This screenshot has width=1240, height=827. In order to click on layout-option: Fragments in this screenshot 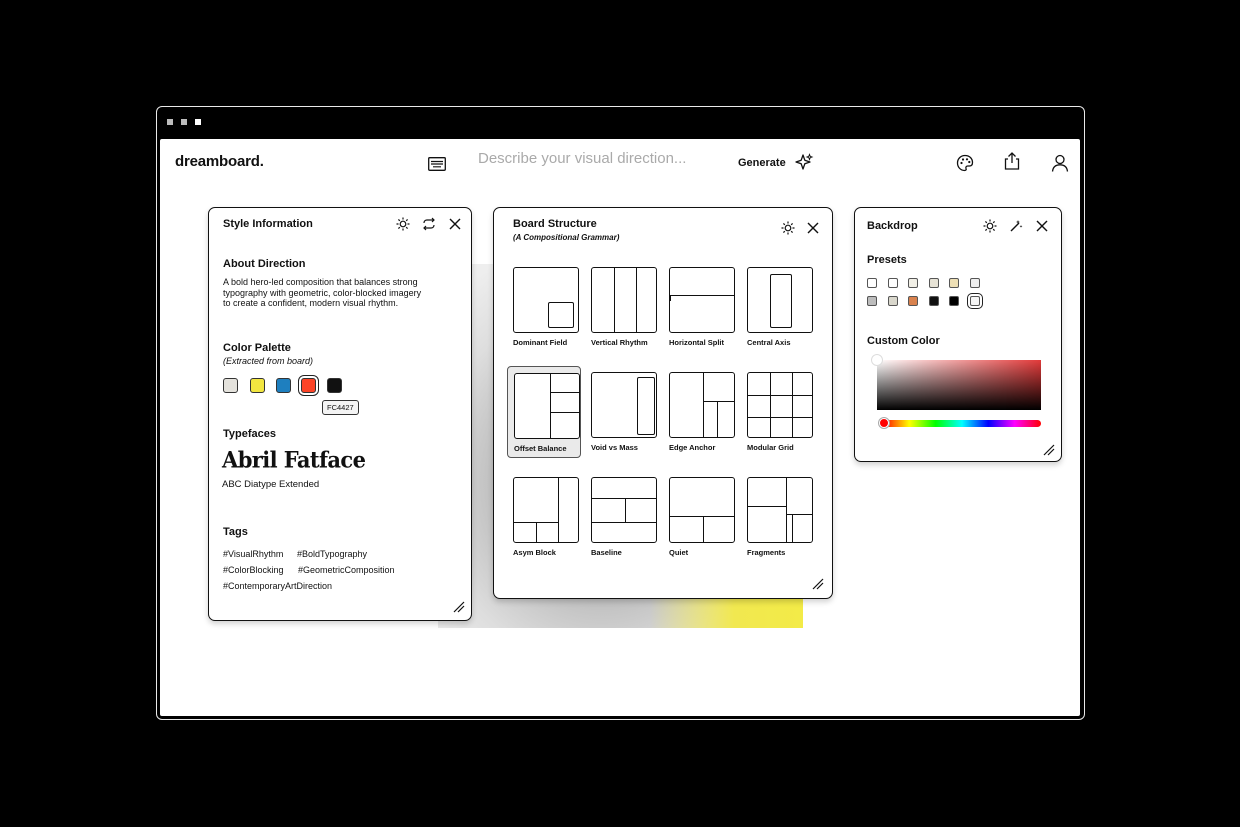, I will do `click(778, 517)`.